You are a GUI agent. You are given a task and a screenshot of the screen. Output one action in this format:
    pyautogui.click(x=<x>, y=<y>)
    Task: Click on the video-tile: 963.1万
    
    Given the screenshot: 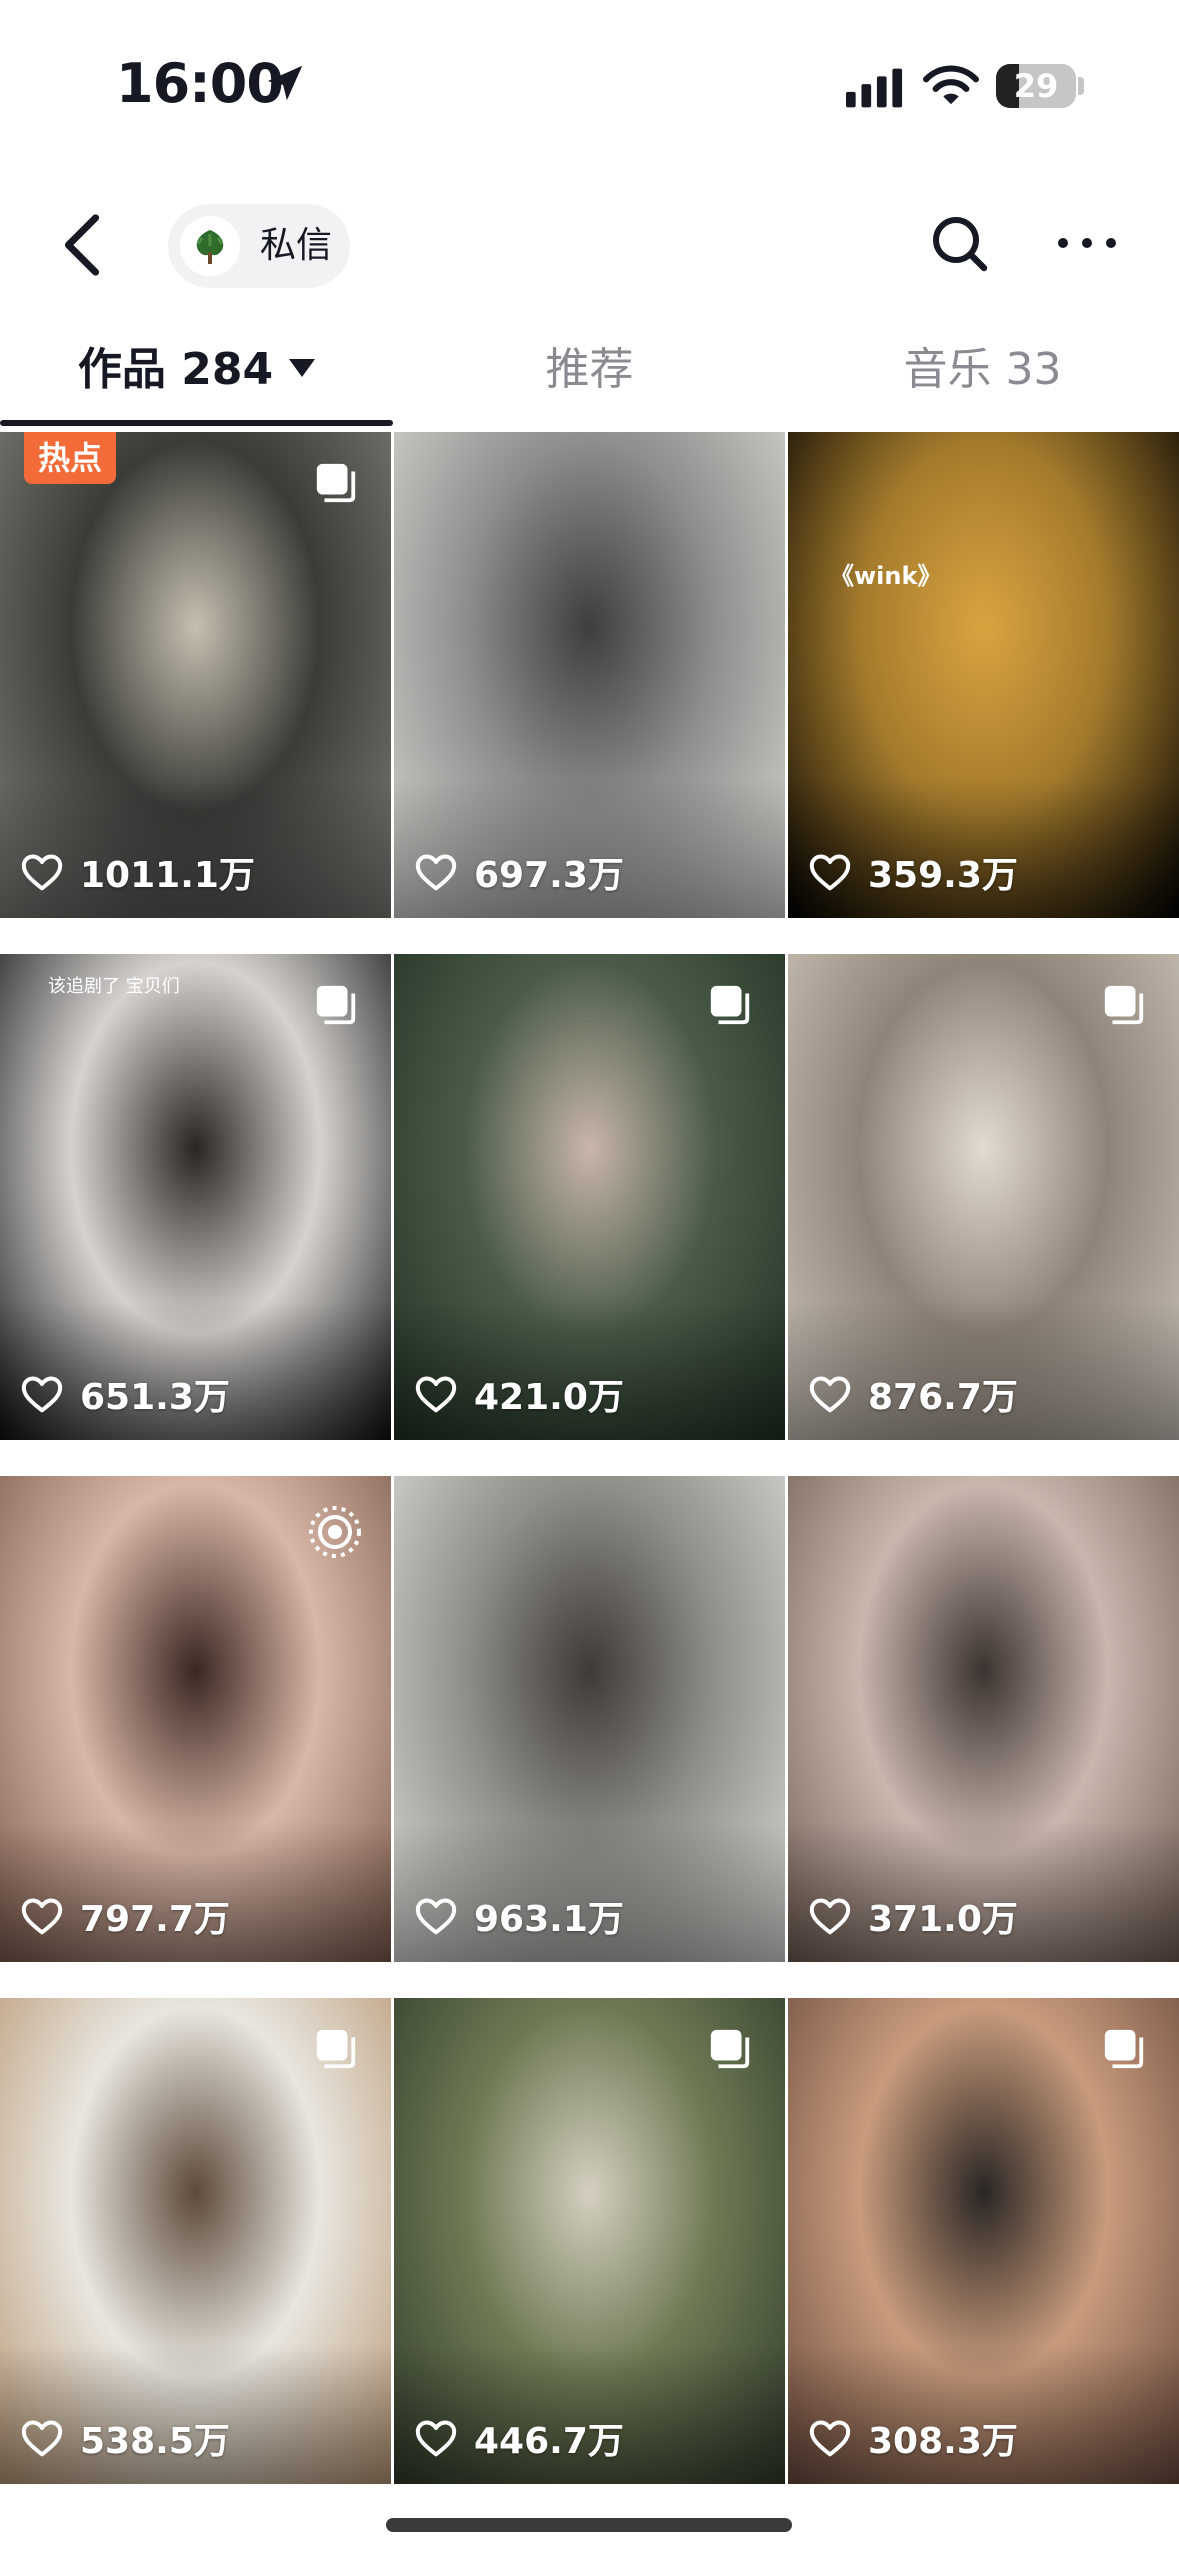 What is the action you would take?
    pyautogui.click(x=589, y=1719)
    